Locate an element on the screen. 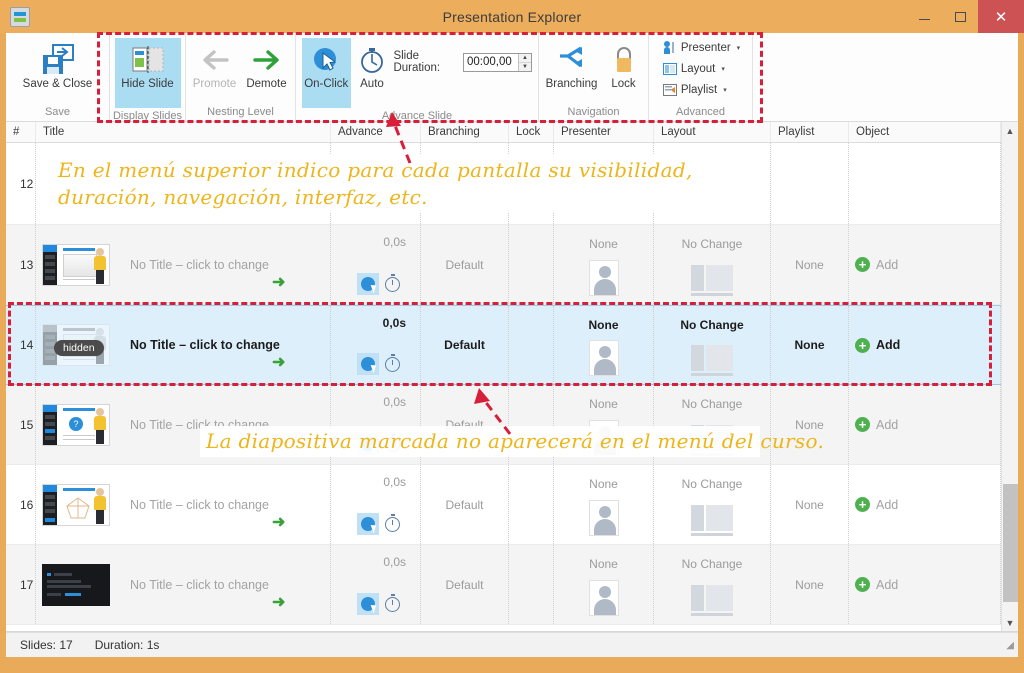 The image size is (1024, 673). row-title-cell: hidden No Title – click to change ➜ is located at coordinates (183, 345).